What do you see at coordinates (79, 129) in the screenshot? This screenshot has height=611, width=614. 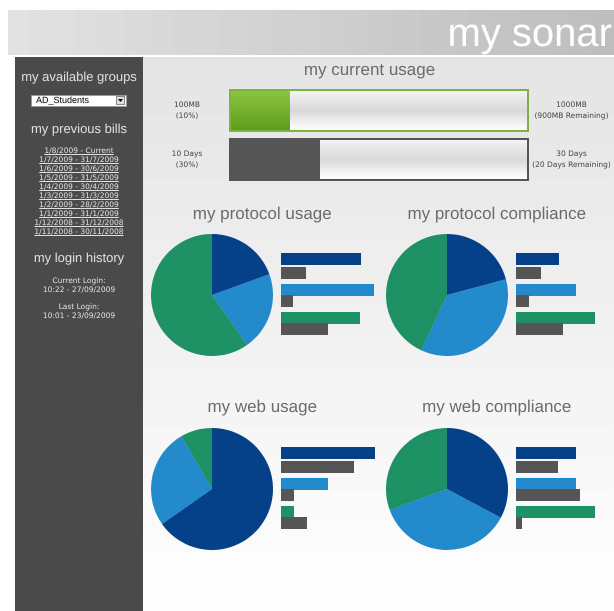 I see `sidebar-heading: my previous bills` at bounding box center [79, 129].